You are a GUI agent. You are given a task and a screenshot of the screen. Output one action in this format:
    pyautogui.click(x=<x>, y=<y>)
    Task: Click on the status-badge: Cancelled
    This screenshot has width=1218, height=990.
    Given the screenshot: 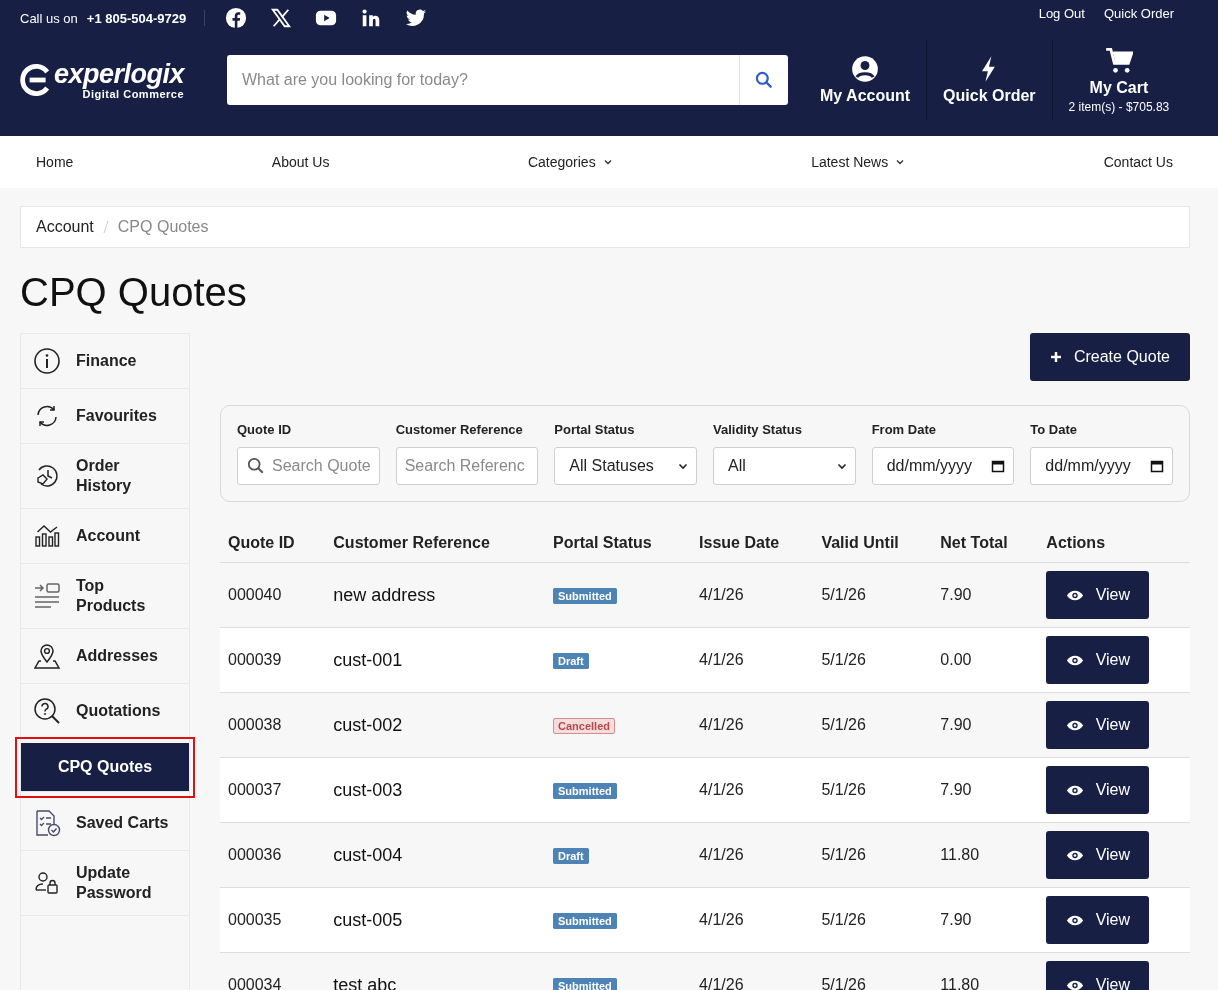 What is the action you would take?
    pyautogui.click(x=584, y=726)
    